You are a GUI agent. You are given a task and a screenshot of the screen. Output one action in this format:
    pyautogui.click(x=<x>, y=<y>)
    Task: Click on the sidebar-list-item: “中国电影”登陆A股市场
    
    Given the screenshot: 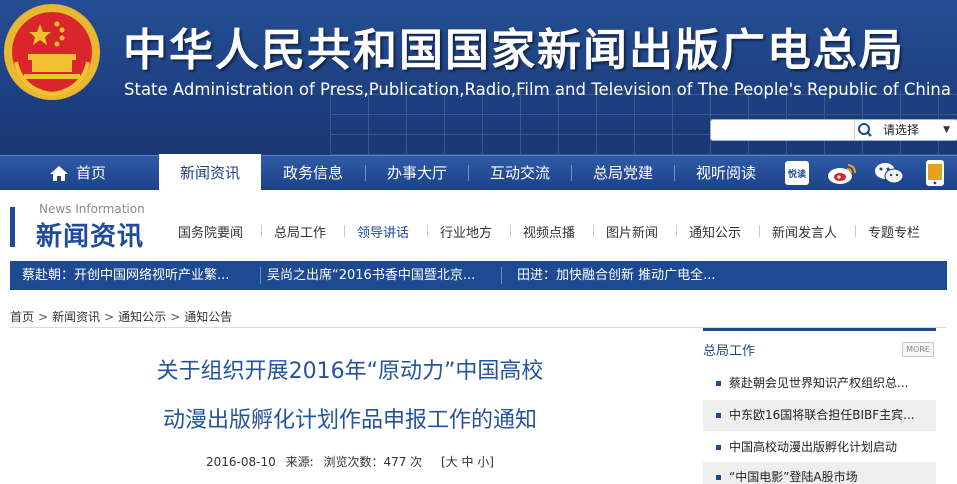 What is the action you would take?
    pyautogui.click(x=819, y=473)
    